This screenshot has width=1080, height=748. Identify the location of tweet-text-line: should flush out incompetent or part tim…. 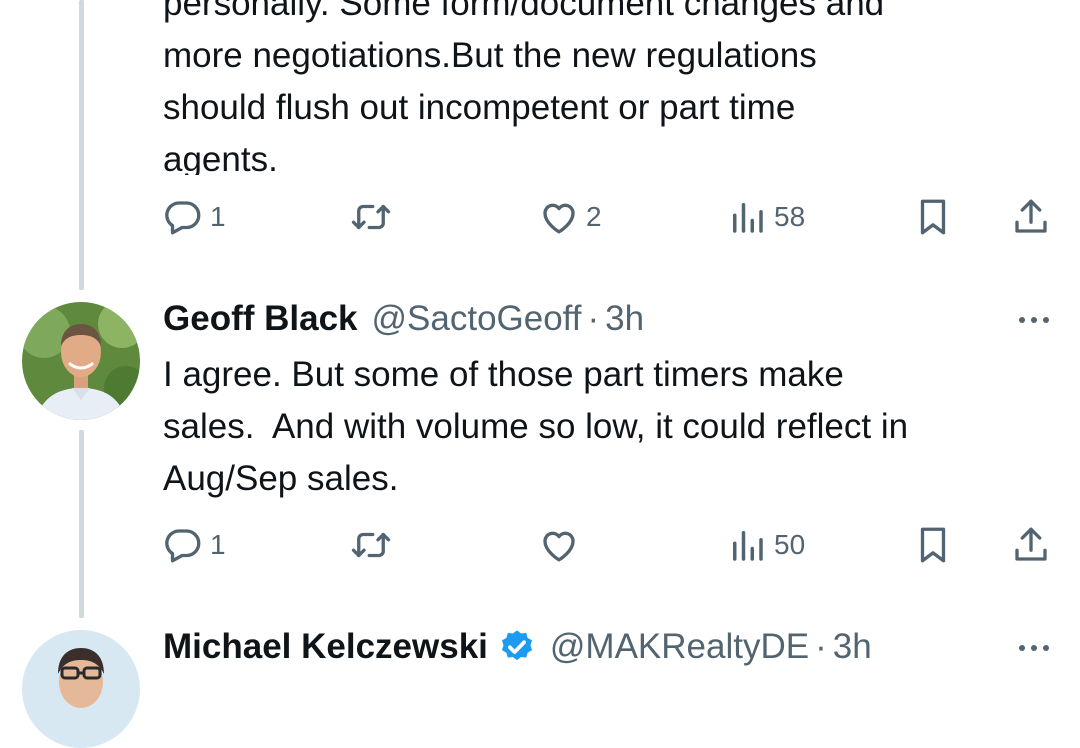
(479, 107).